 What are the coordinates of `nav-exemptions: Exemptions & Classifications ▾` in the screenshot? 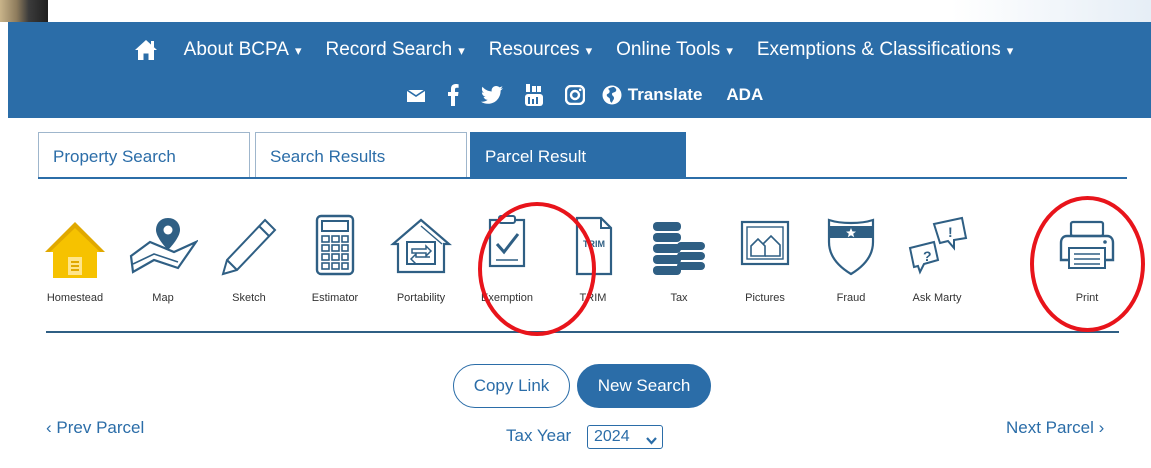 It's located at (885, 50).